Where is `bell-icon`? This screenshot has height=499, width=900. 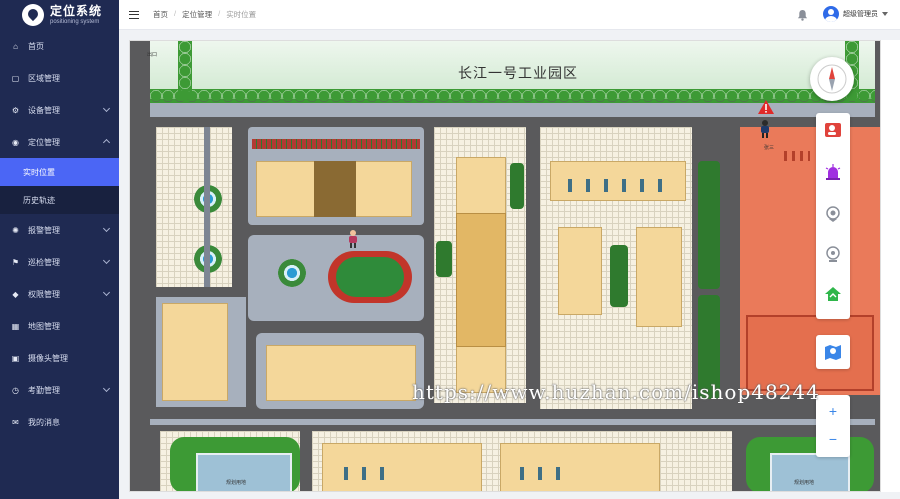 bell-icon is located at coordinates (802, 15).